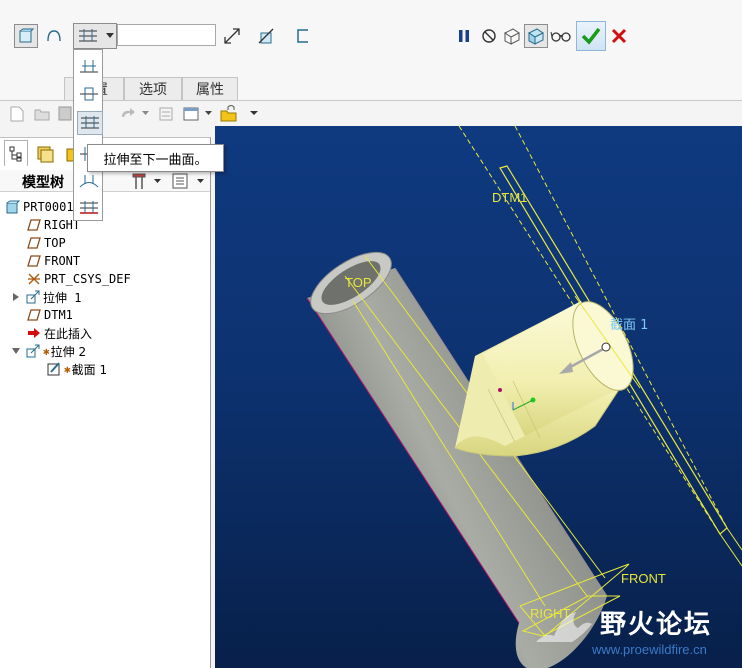 The image size is (742, 668). Describe the element at coordinates (34, 333) in the screenshot. I see `insert-arrow-icon` at that location.